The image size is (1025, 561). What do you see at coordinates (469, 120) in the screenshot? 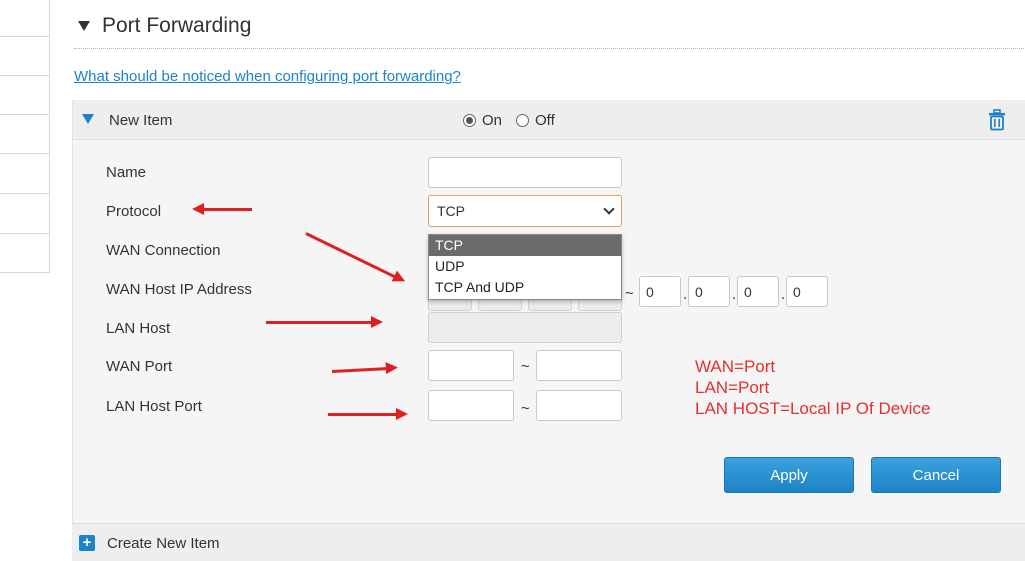
I see `on-radio` at bounding box center [469, 120].